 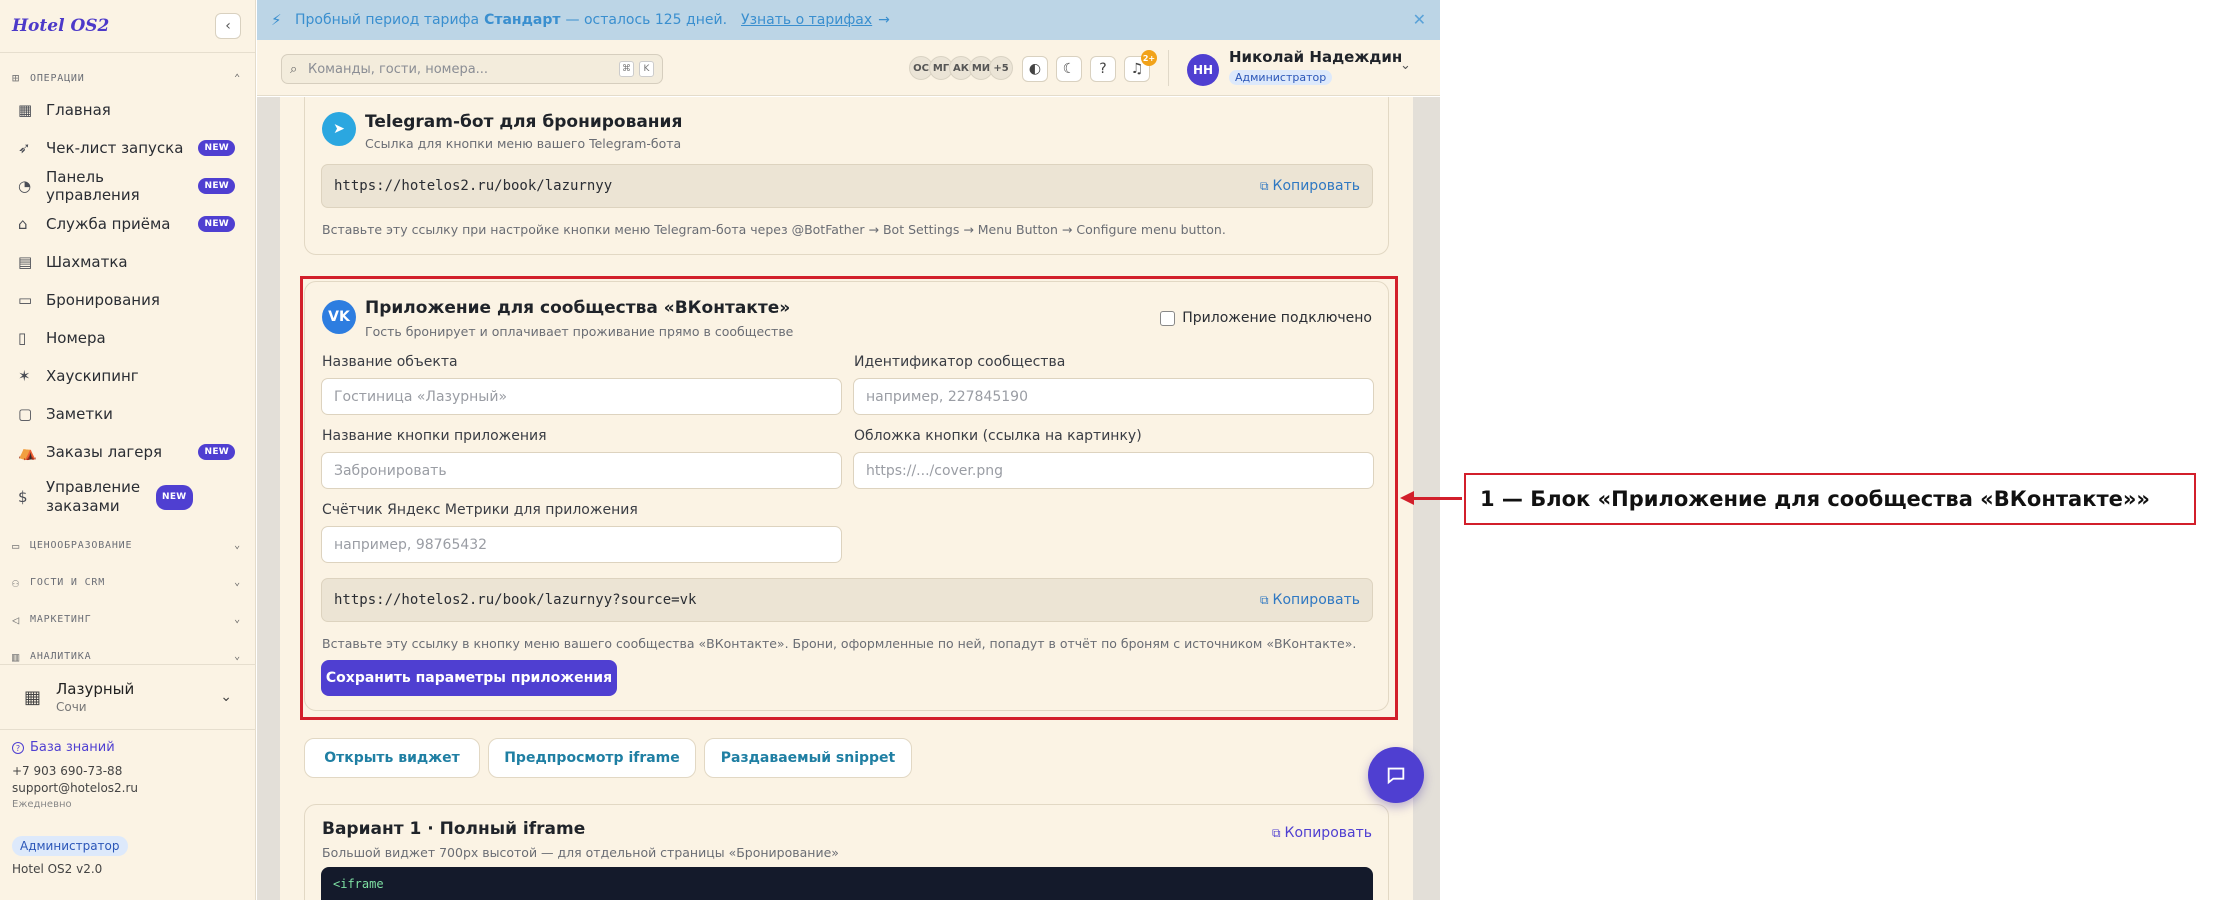 I want to click on property-name: Лазурный, so click(x=95, y=689).